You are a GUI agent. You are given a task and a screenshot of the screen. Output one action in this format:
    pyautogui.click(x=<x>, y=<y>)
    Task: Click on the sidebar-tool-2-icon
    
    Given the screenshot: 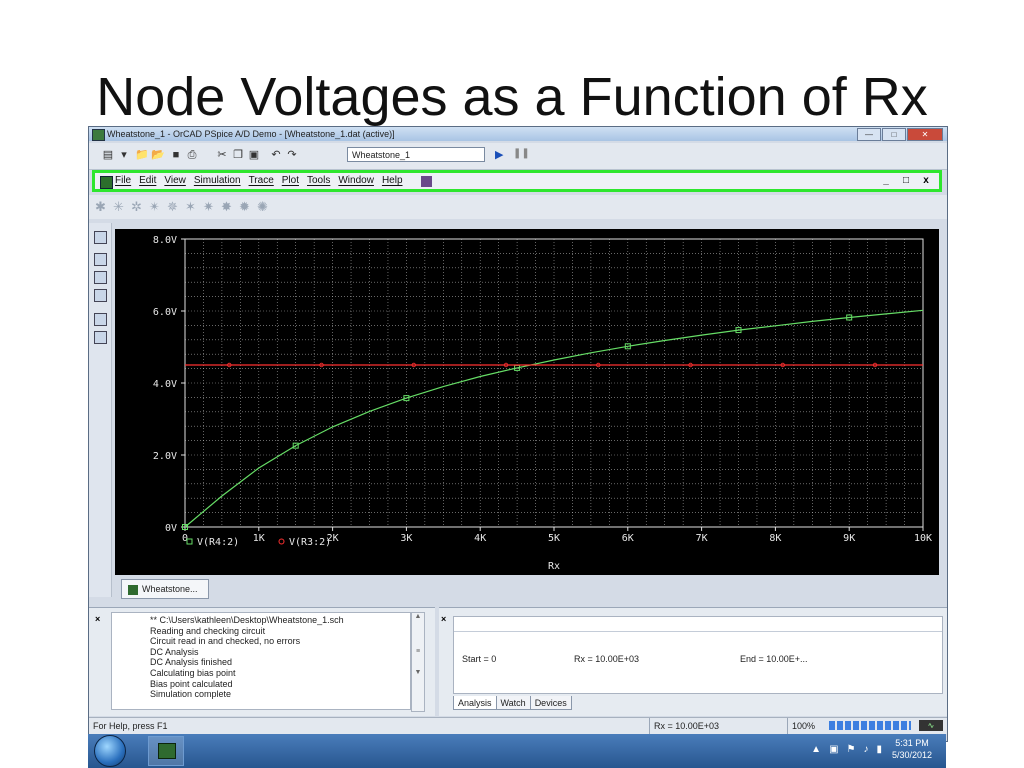 What is the action you would take?
    pyautogui.click(x=100, y=259)
    